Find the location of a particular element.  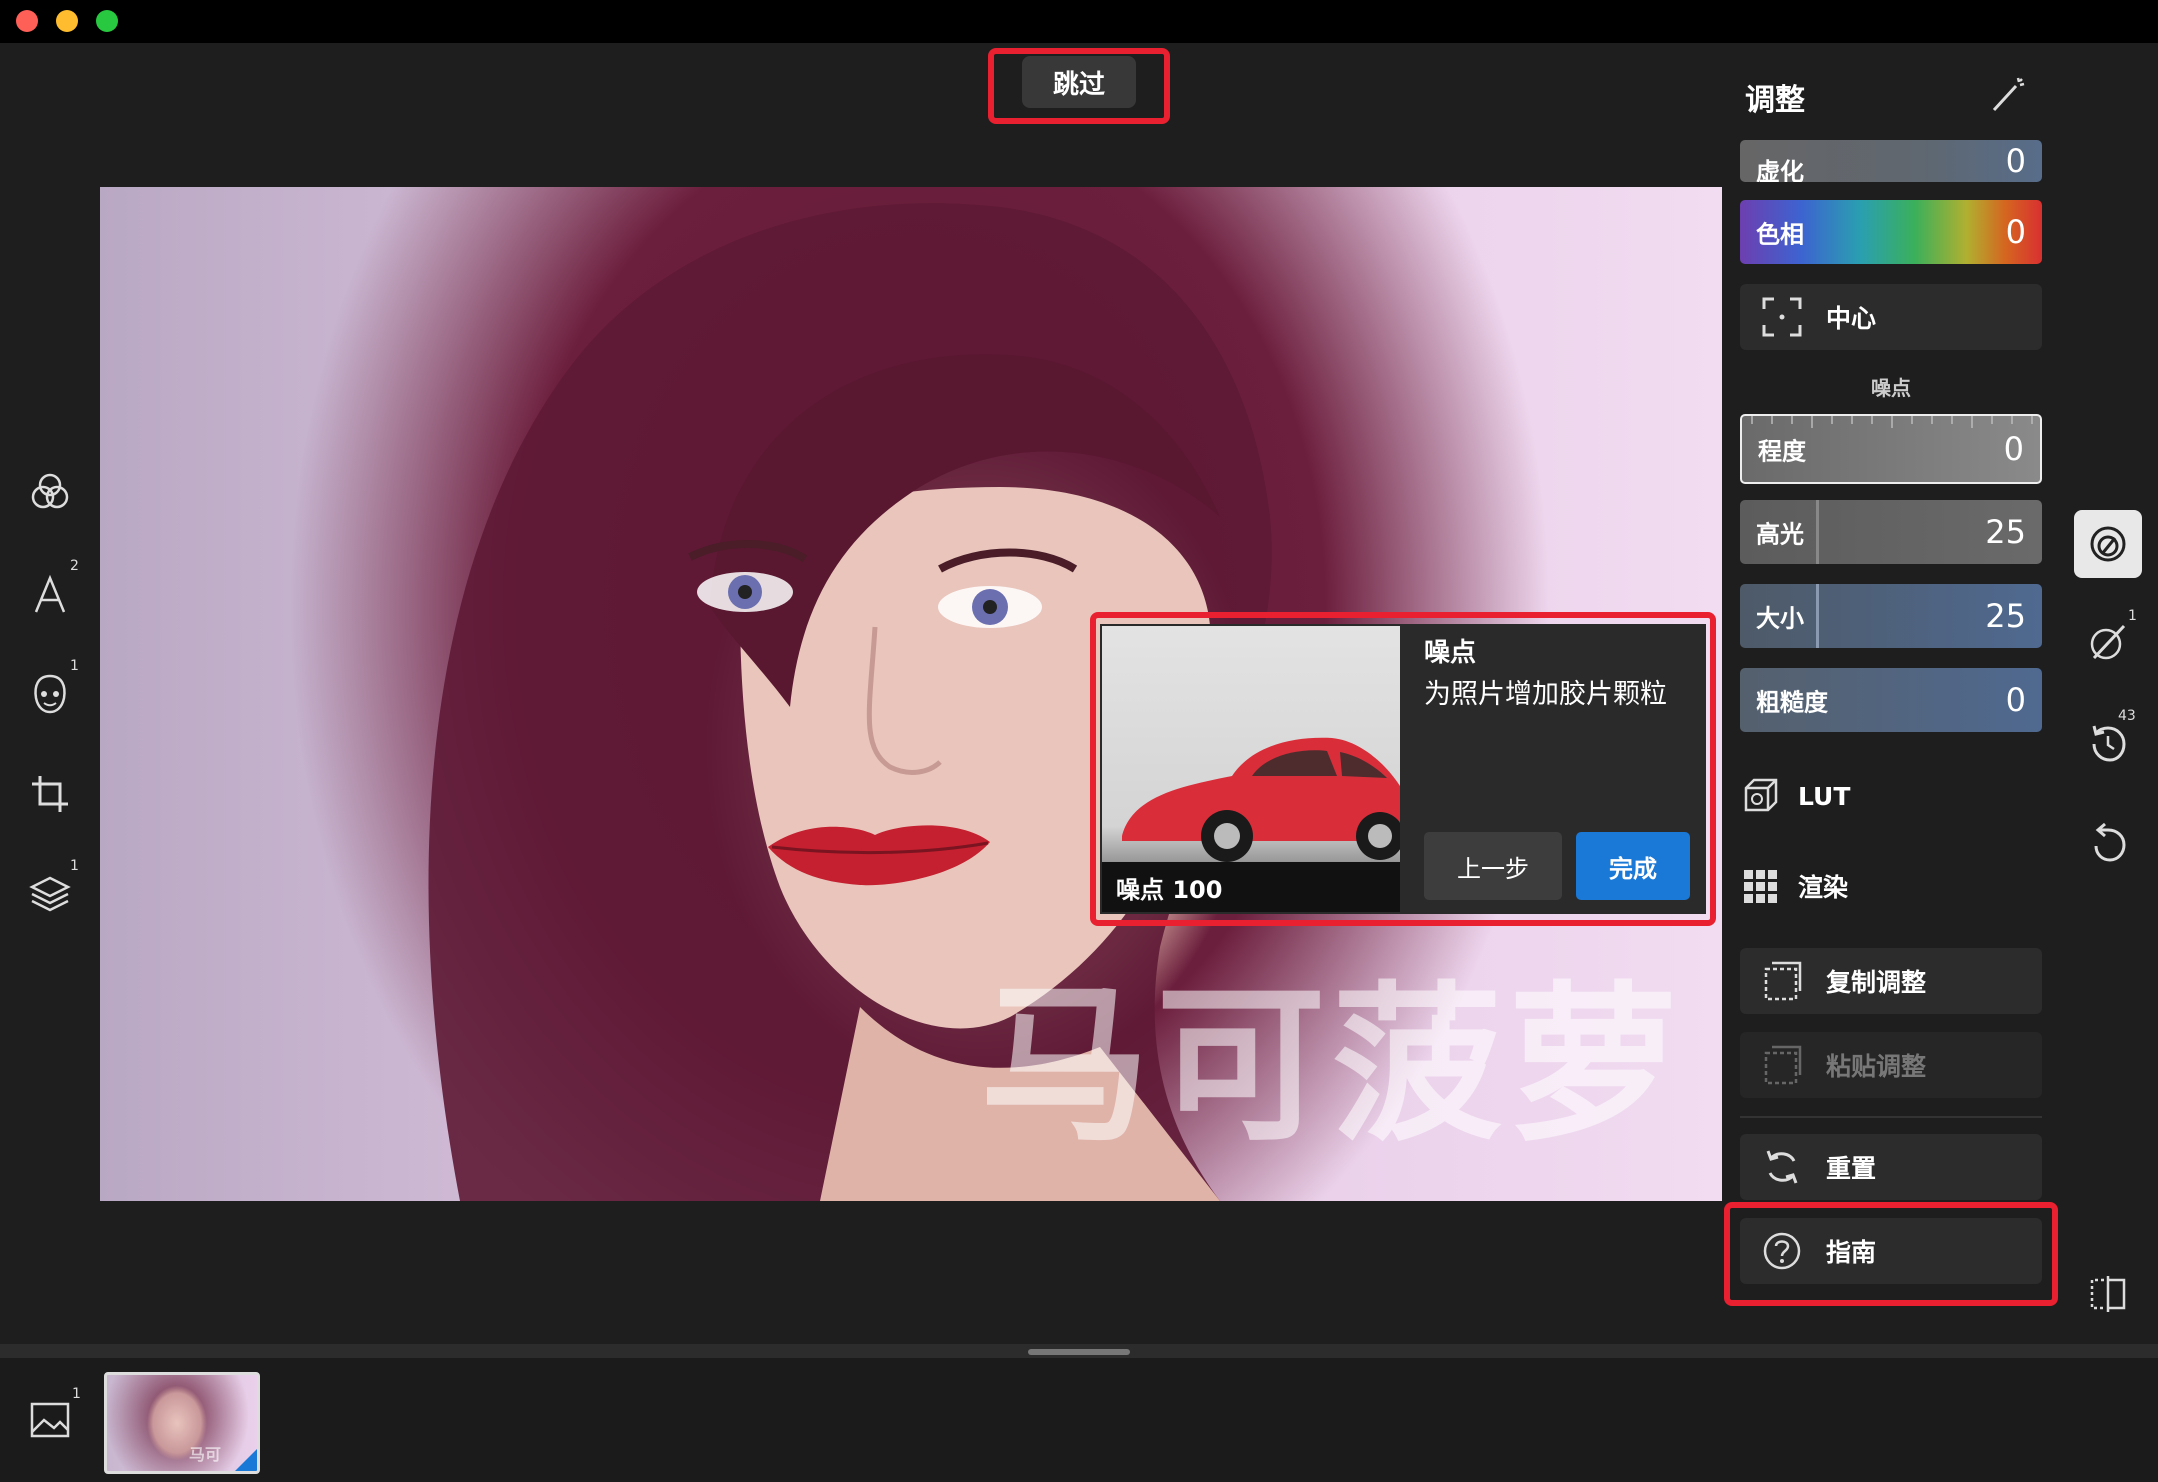

filmstrip-bar is located at coordinates (1079, 1413).